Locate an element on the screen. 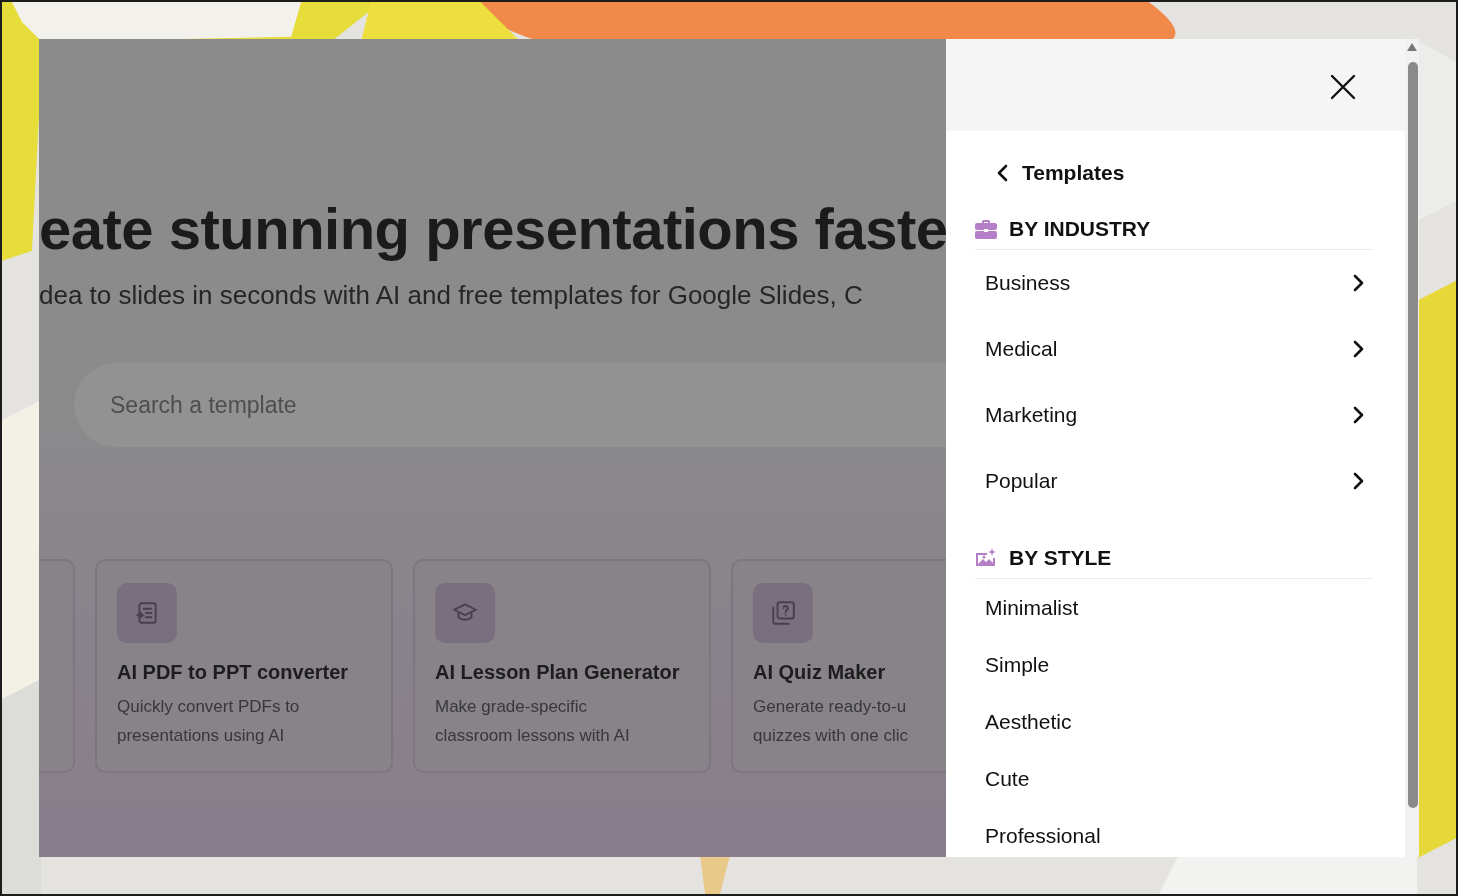  close-button is located at coordinates (1343, 87).